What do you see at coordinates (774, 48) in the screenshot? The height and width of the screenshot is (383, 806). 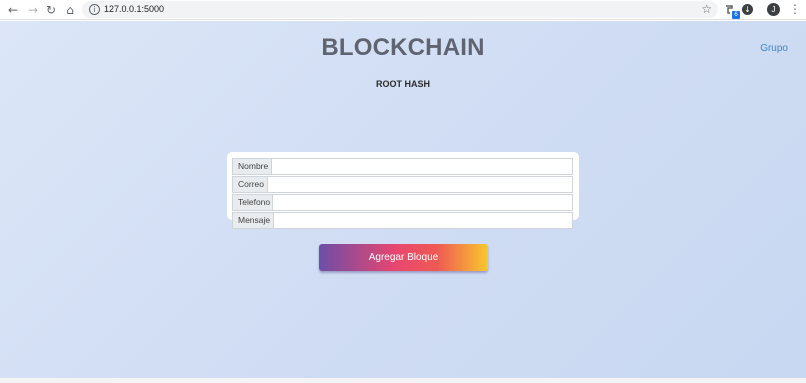 I see `group-link: Grupo` at bounding box center [774, 48].